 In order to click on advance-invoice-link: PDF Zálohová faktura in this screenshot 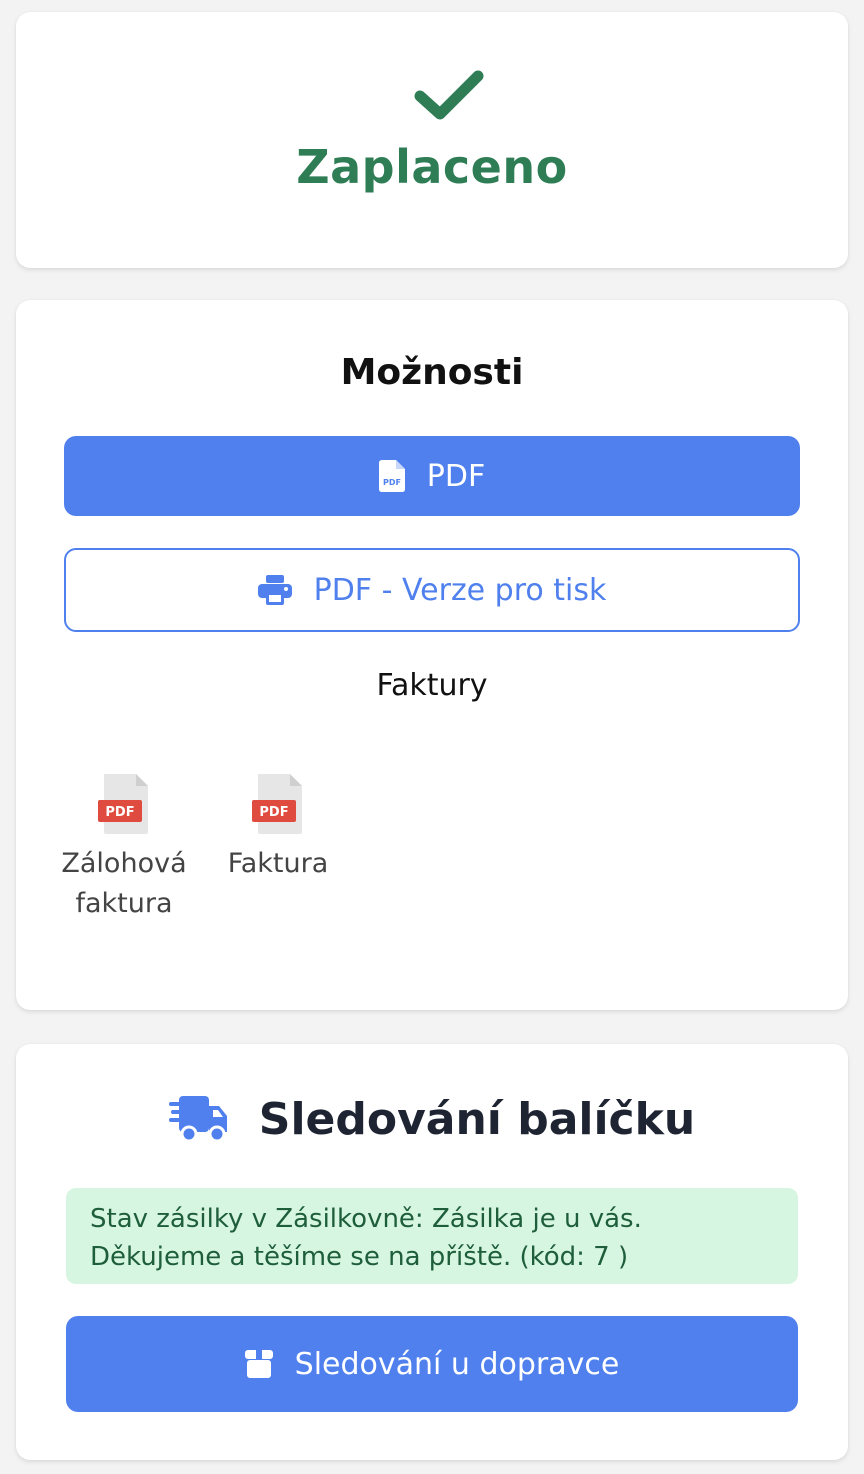, I will do `click(124, 849)`.